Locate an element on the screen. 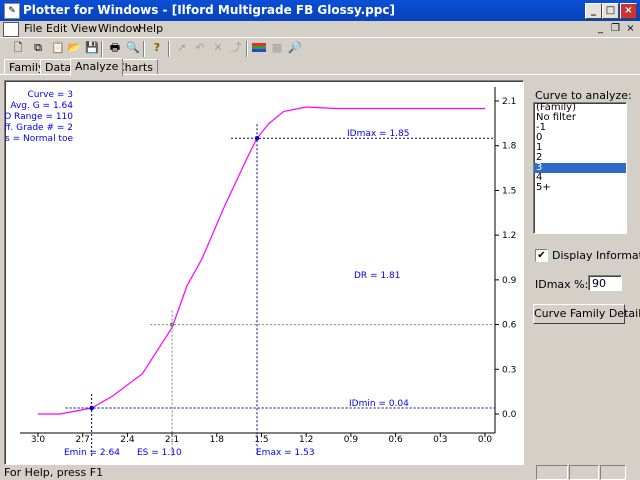 The width and height of the screenshot is (640, 480). save-icon: 💾 is located at coordinates (92, 48).